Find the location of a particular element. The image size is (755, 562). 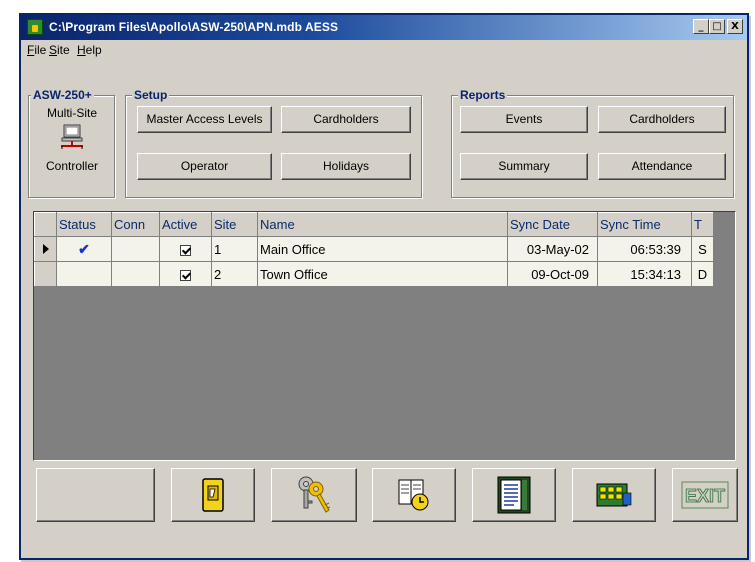

book-clock-icon is located at coordinates (413, 495).